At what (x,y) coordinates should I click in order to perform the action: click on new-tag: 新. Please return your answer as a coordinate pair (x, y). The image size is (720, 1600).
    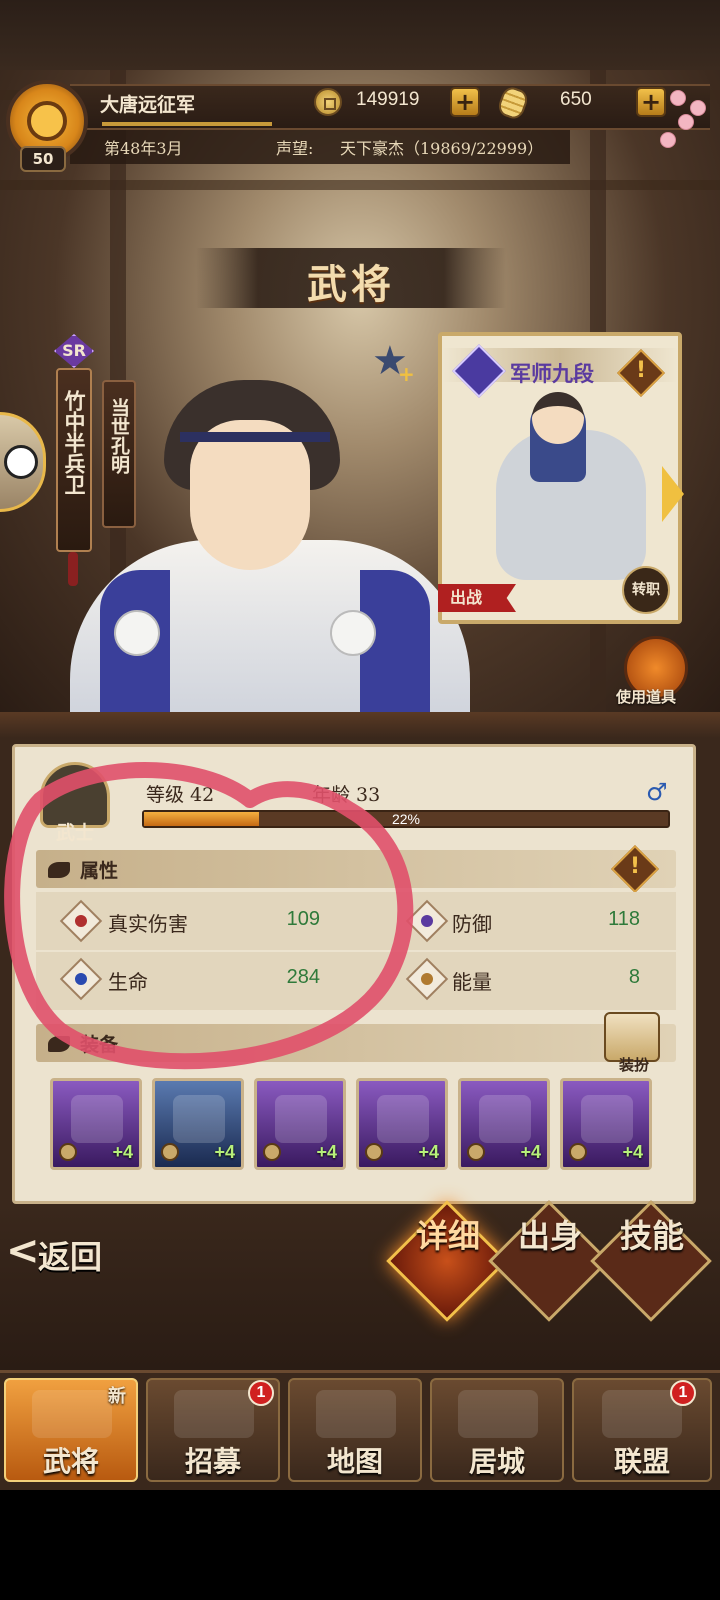
    Looking at the image, I should click on (117, 1396).